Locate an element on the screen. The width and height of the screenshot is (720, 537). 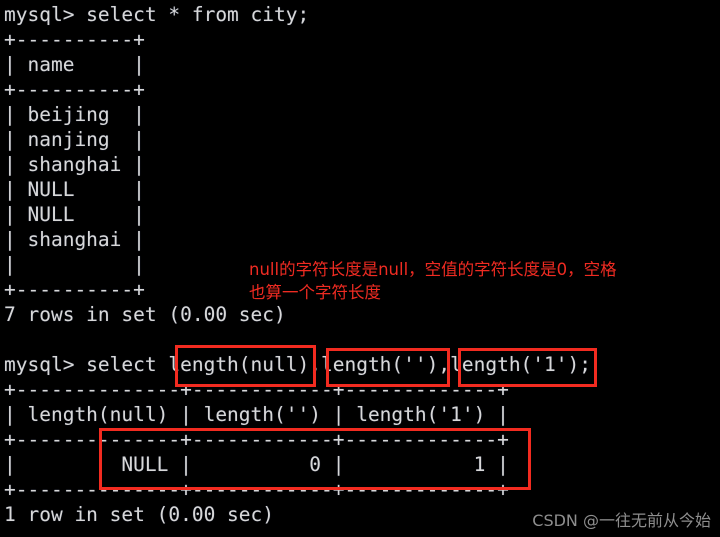
red-annotation-text: null的字符长度是null，空值的字符长度是0，空格 也算一个字符长度 is located at coordinates (433, 281).